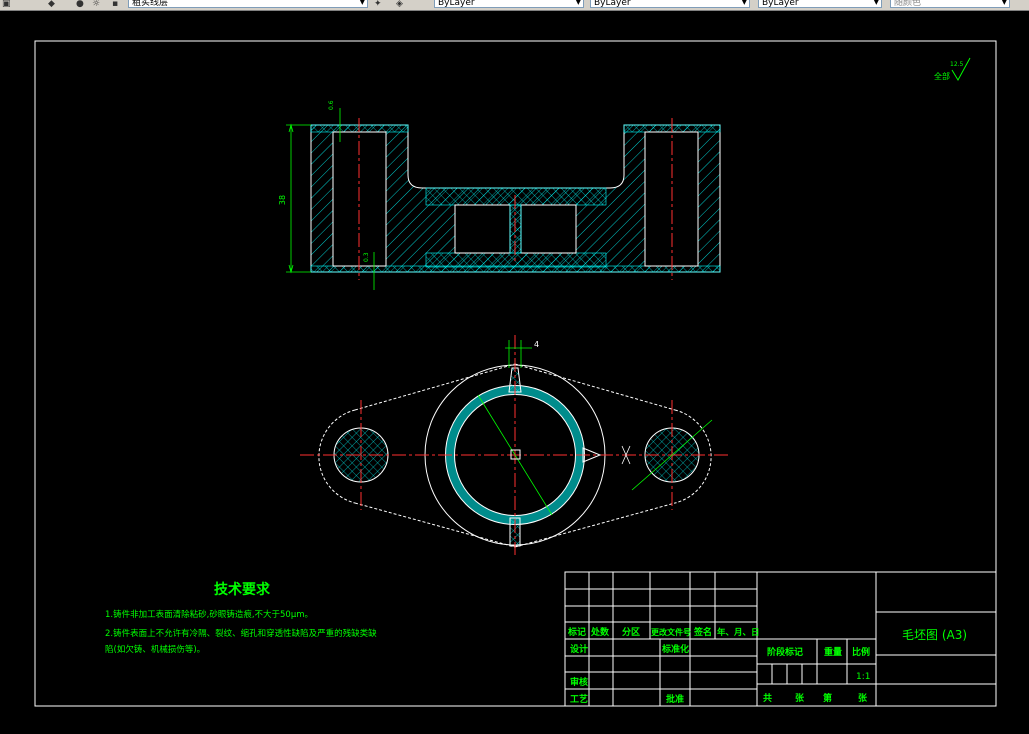  What do you see at coordinates (671, 632) in the screenshot?
I see `tb-change-doc-label: 更改文件号` at bounding box center [671, 632].